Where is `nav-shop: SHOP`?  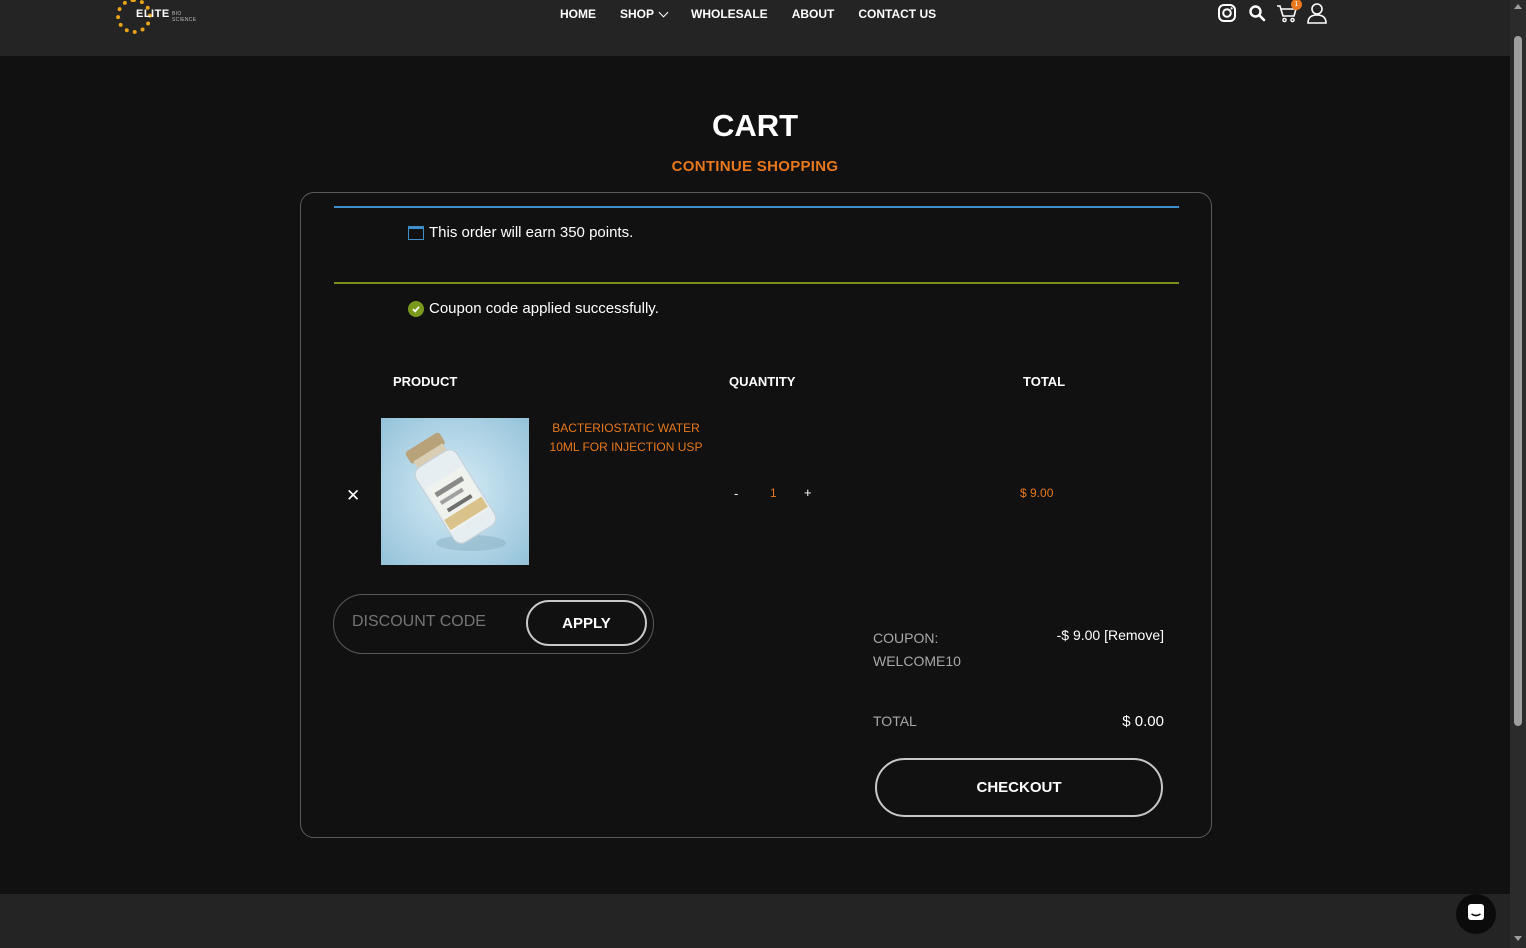 nav-shop: SHOP is located at coordinates (644, 14).